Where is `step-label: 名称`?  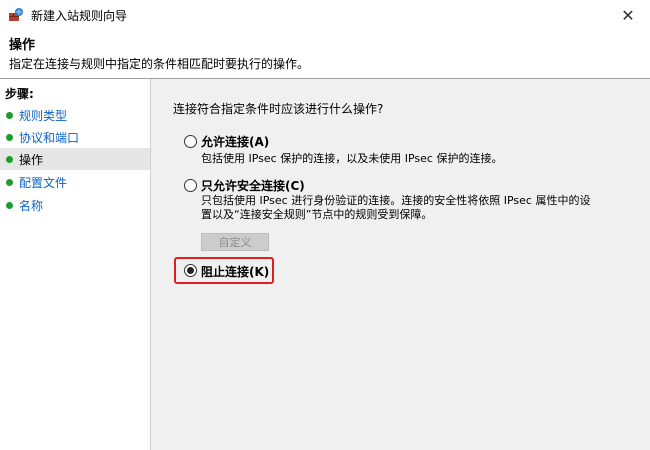 step-label: 名称 is located at coordinates (31, 205).